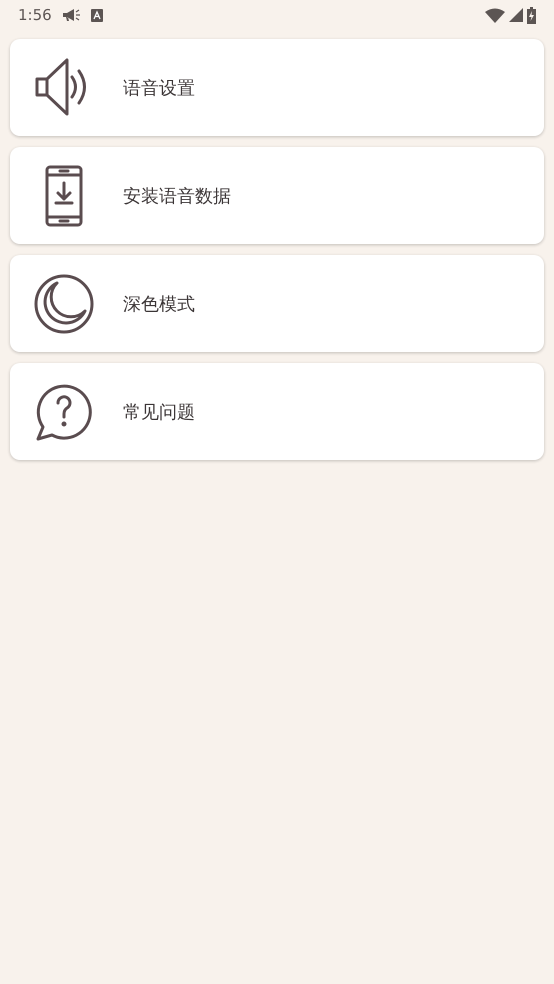 The height and width of the screenshot is (984, 554). Describe the element at coordinates (516, 15) in the screenshot. I see `signal-icon` at that location.